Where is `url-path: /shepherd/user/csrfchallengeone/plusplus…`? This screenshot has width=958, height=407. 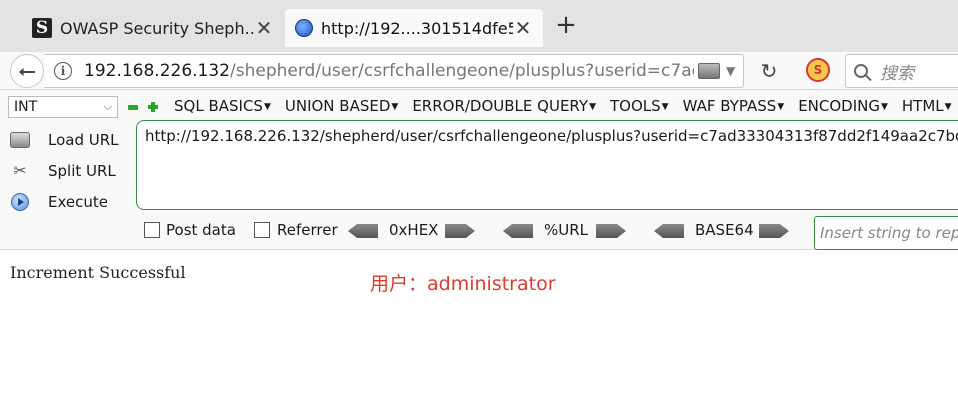
url-path: /shepherd/user/csrfchallengeone/plusplus… is located at coordinates (462, 71).